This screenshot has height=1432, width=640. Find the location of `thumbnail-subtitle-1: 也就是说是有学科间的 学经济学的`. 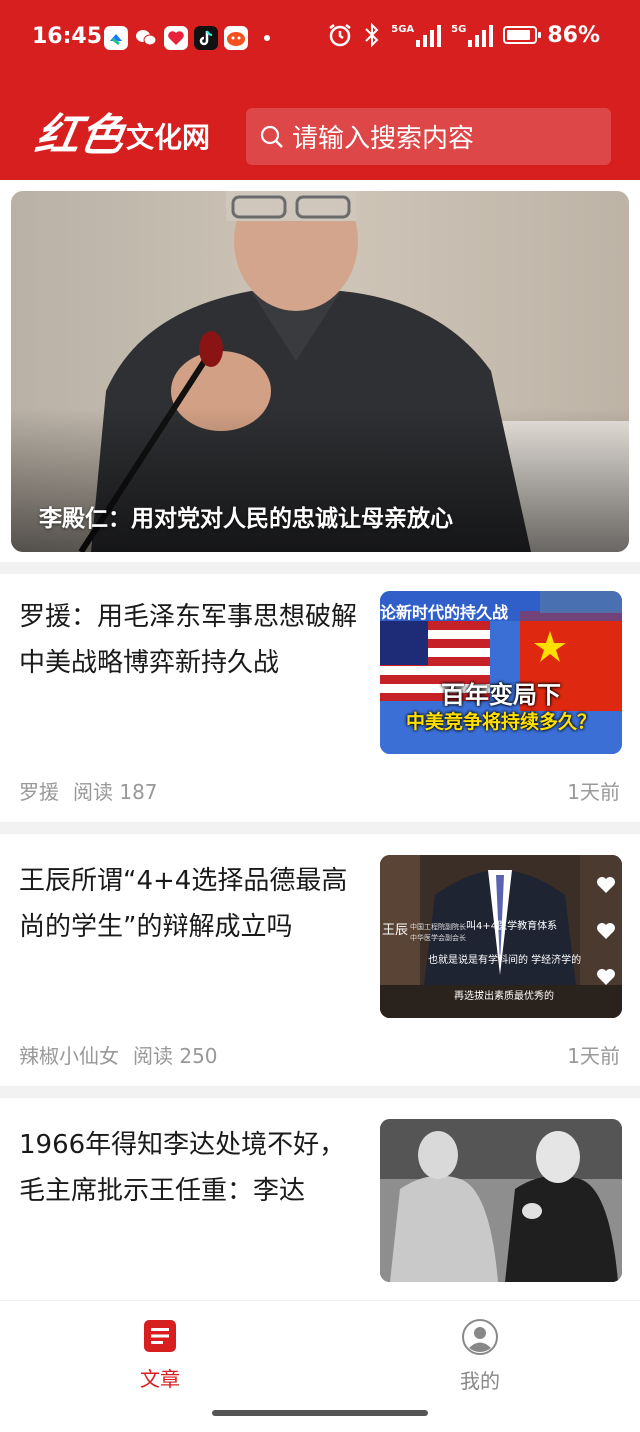

thumbnail-subtitle-1: 也就是说是有学科间的 学经济学的 is located at coordinates (505, 960).